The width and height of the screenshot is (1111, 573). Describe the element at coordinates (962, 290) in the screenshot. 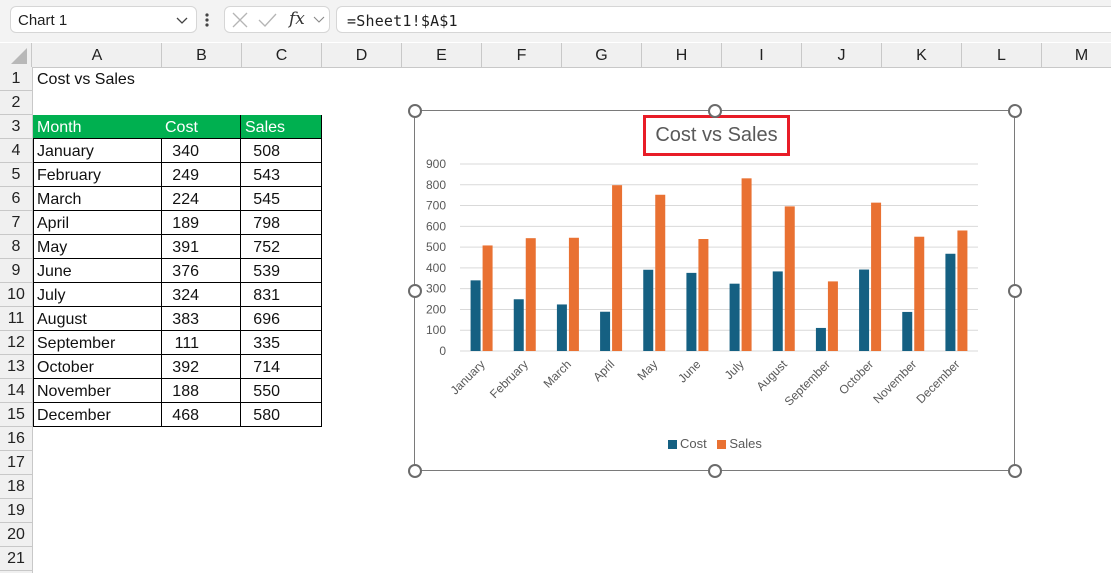

I see `bar-sales-december` at that location.